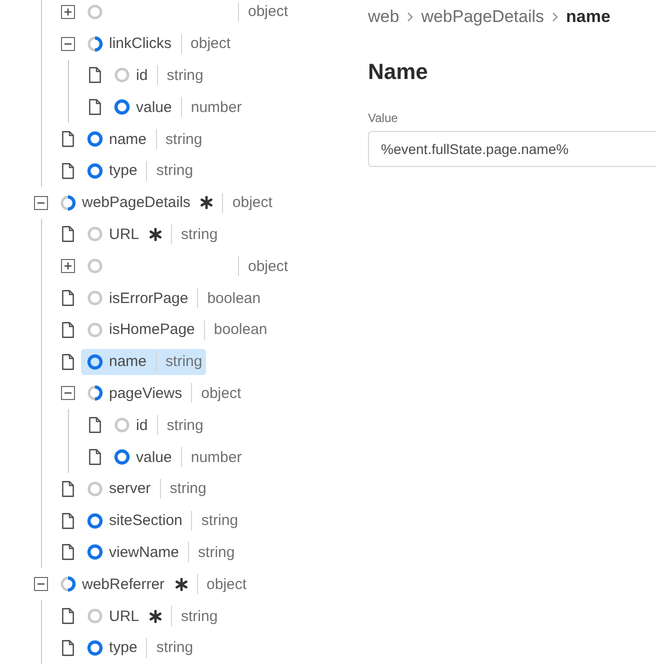 This screenshot has width=656, height=666. Describe the element at coordinates (383, 118) in the screenshot. I see `field-label: Value` at that location.